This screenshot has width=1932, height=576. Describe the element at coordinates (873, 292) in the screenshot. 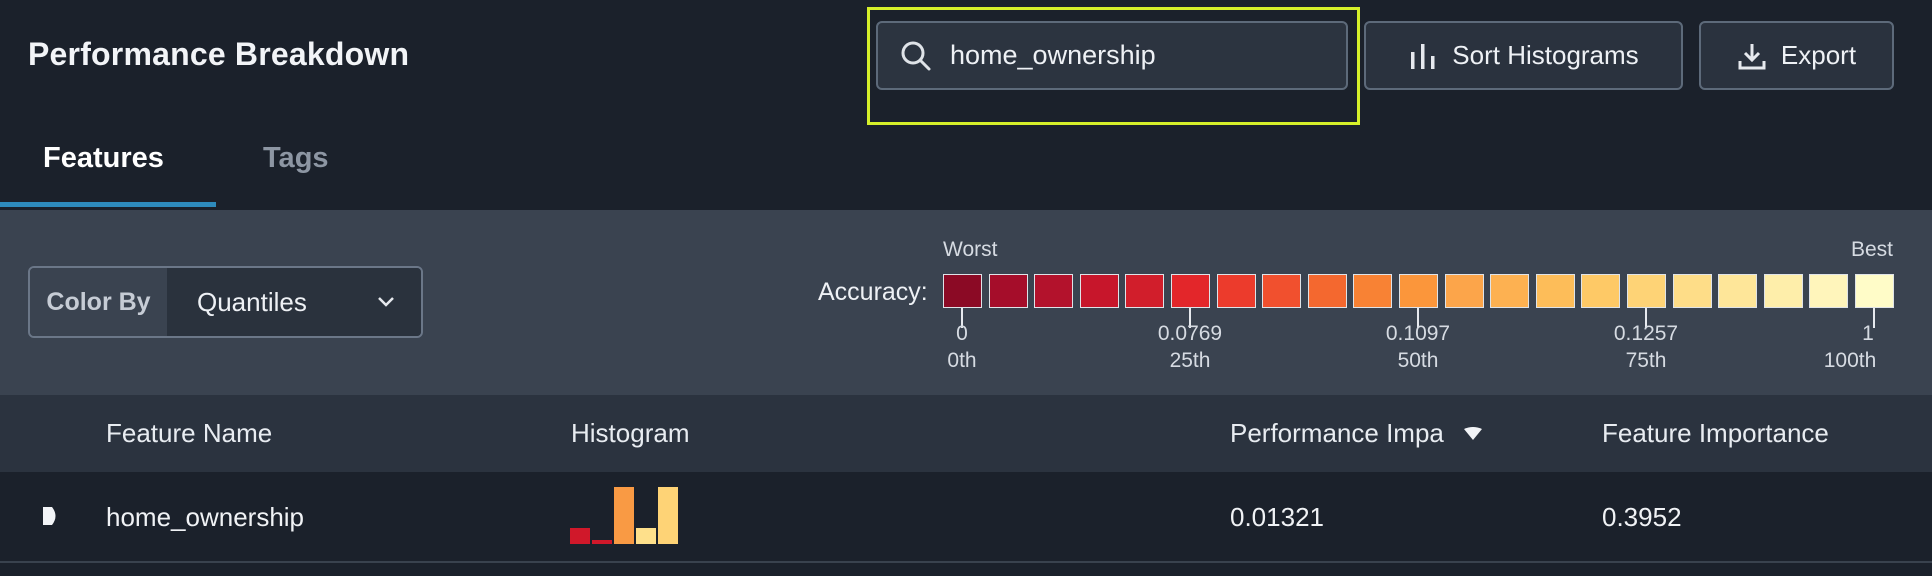

I see `legend-metric-label: Accuracy:` at that location.